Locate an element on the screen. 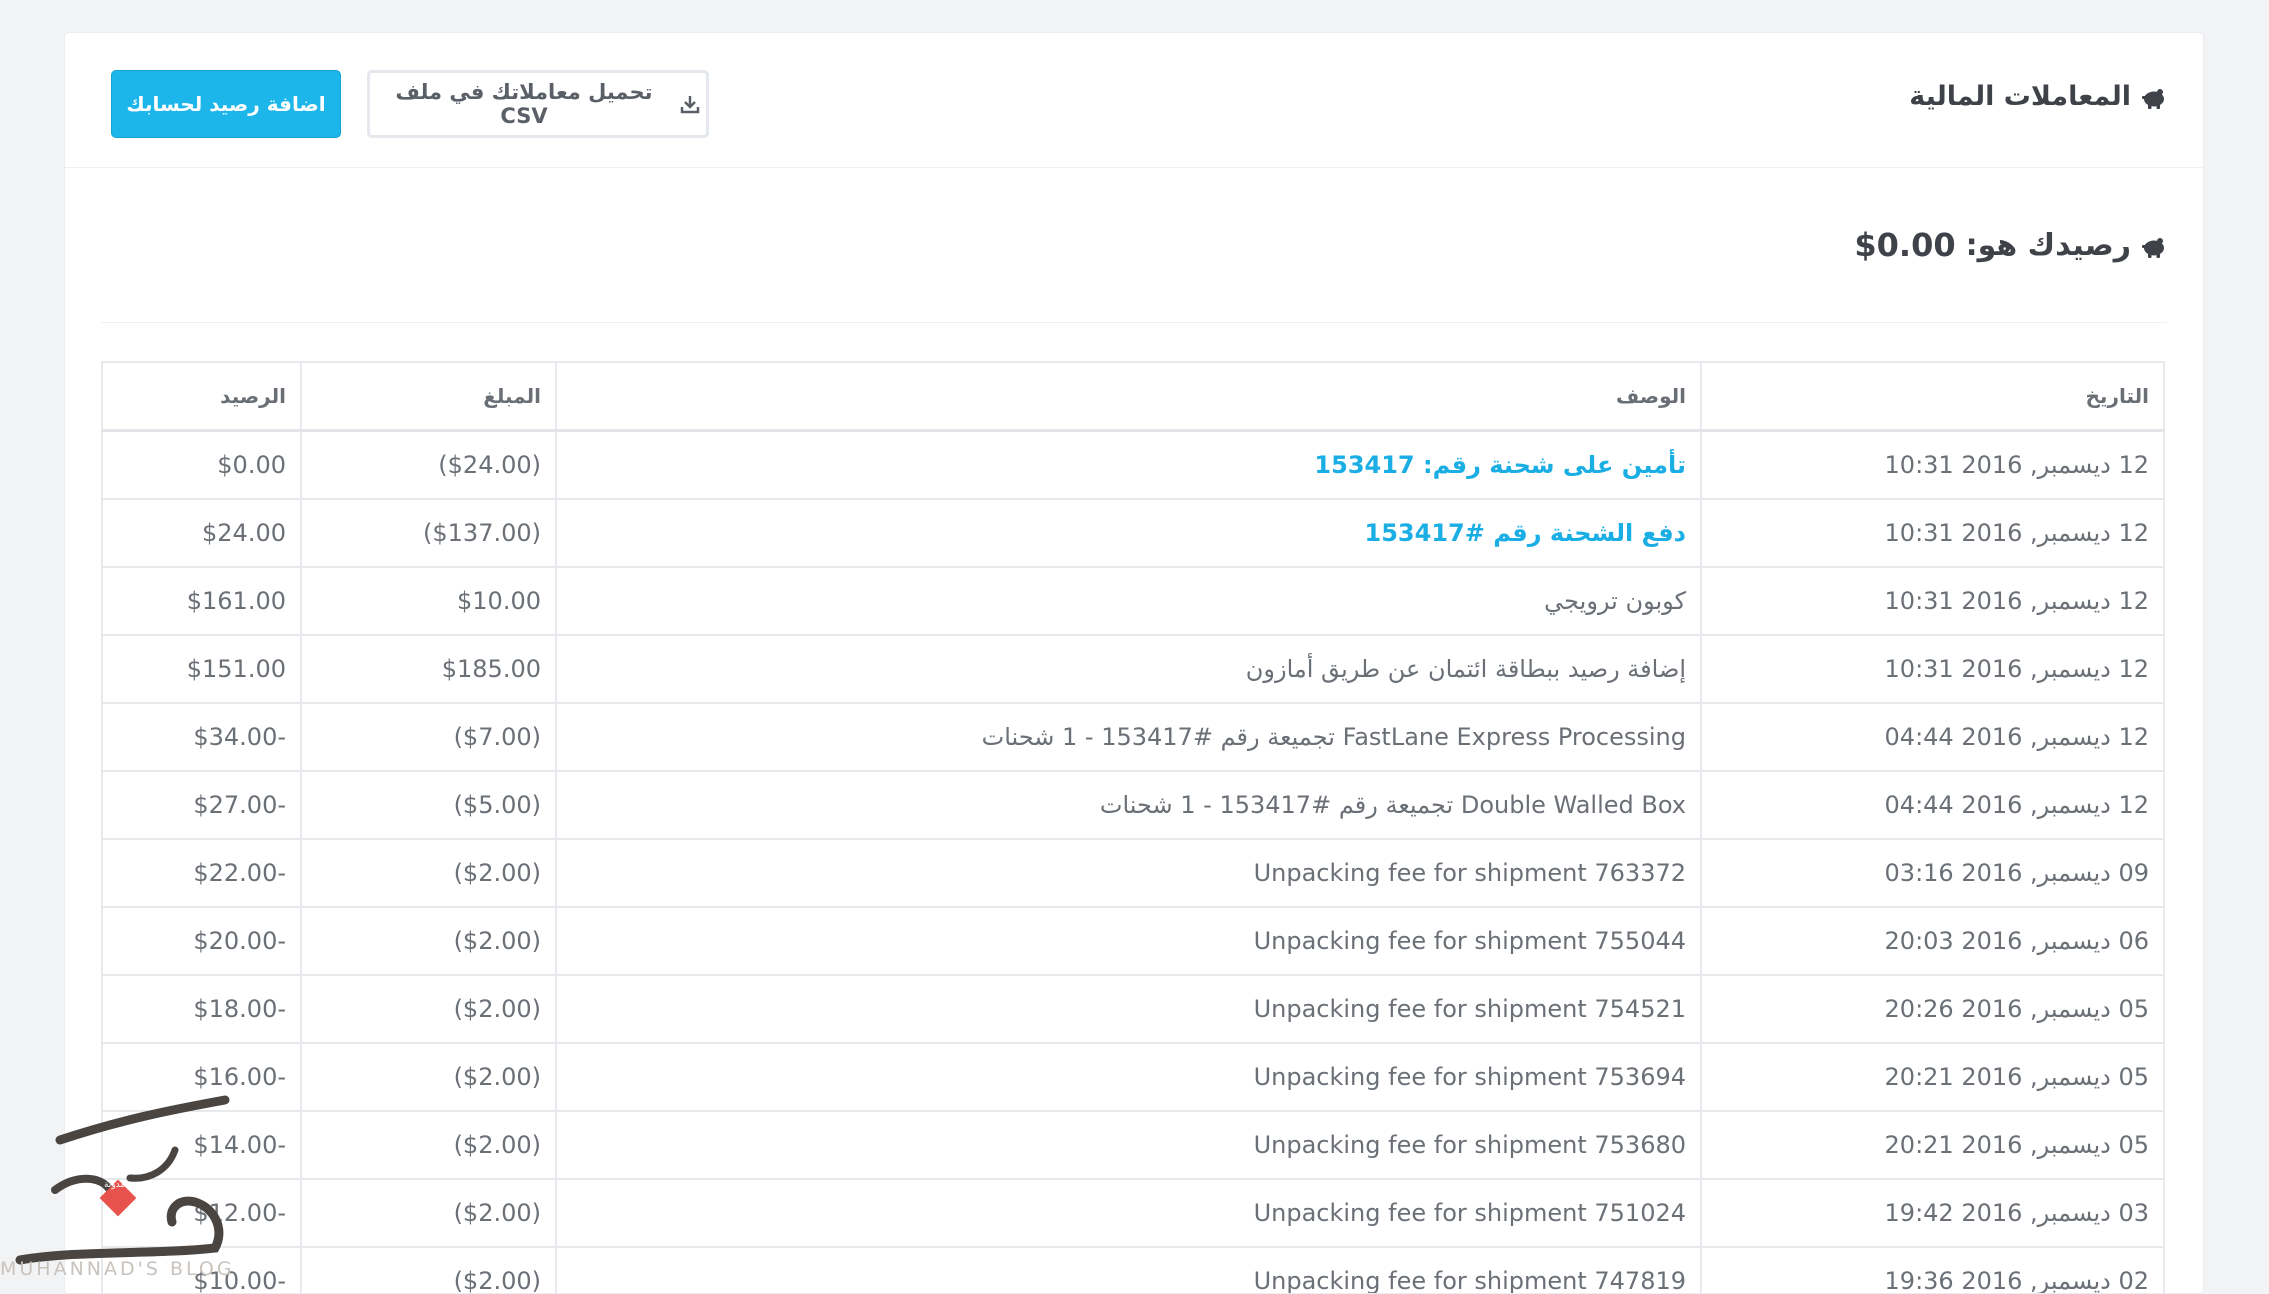 This screenshot has width=2269, height=1294. download-icon is located at coordinates (690, 104).